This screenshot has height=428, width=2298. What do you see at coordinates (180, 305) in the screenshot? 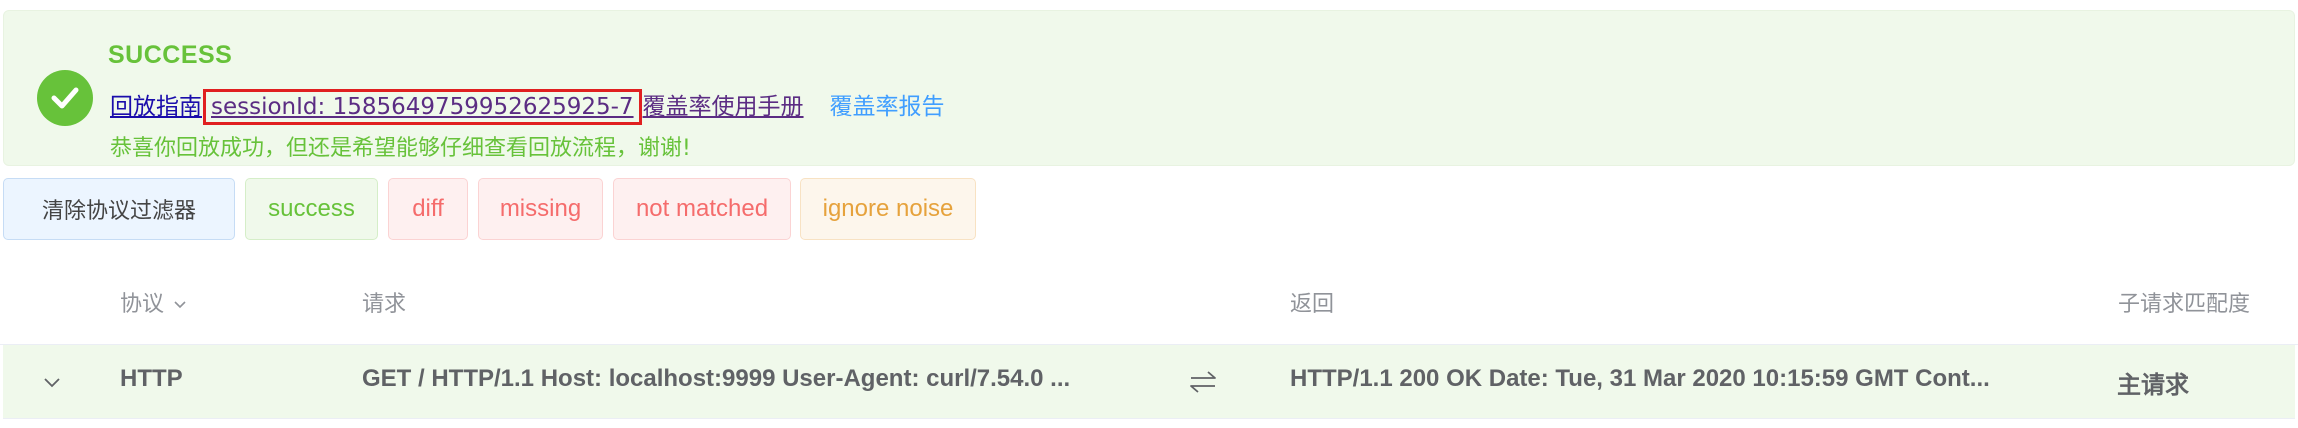
I see `chevron-down-icon` at bounding box center [180, 305].